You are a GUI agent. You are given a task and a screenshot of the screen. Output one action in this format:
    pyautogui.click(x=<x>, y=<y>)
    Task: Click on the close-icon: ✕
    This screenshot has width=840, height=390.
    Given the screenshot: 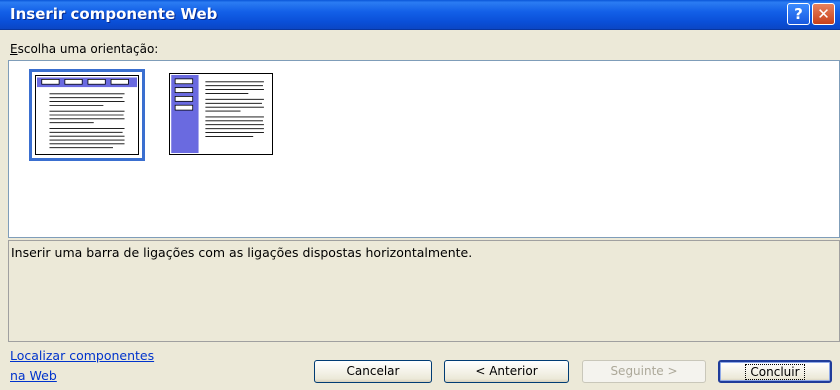 What is the action you would take?
    pyautogui.click(x=823, y=14)
    